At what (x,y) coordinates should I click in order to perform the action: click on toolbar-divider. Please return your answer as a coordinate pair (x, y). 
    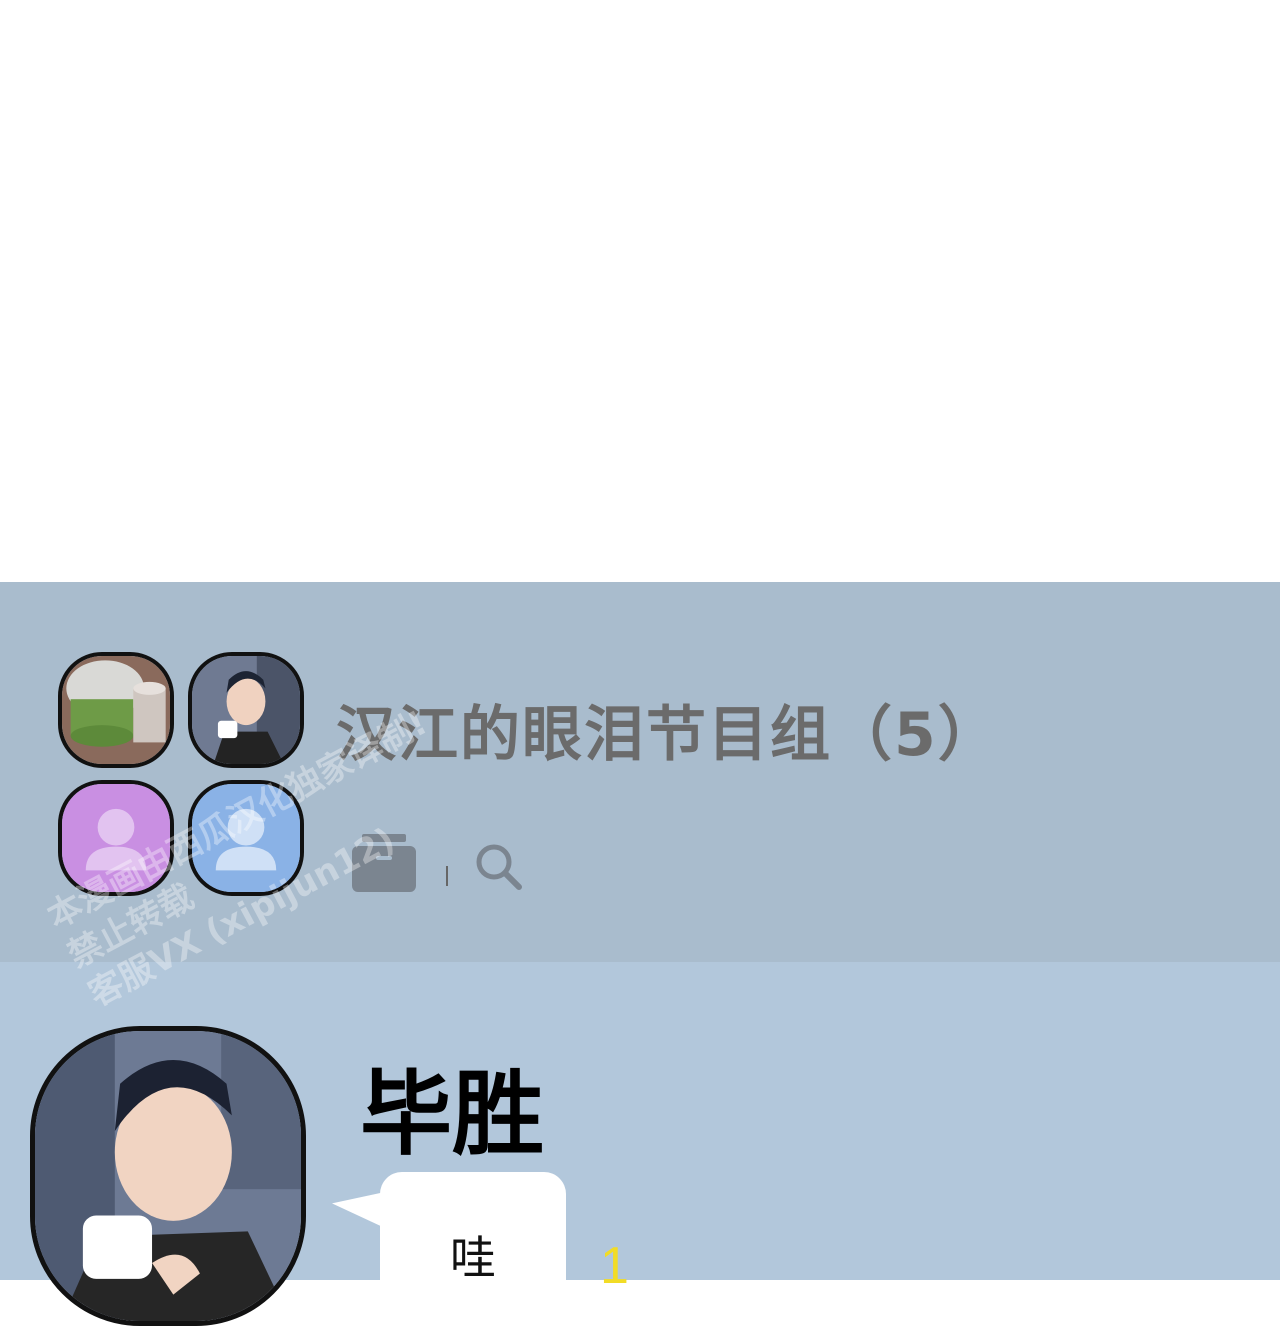
    Looking at the image, I should click on (447, 876).